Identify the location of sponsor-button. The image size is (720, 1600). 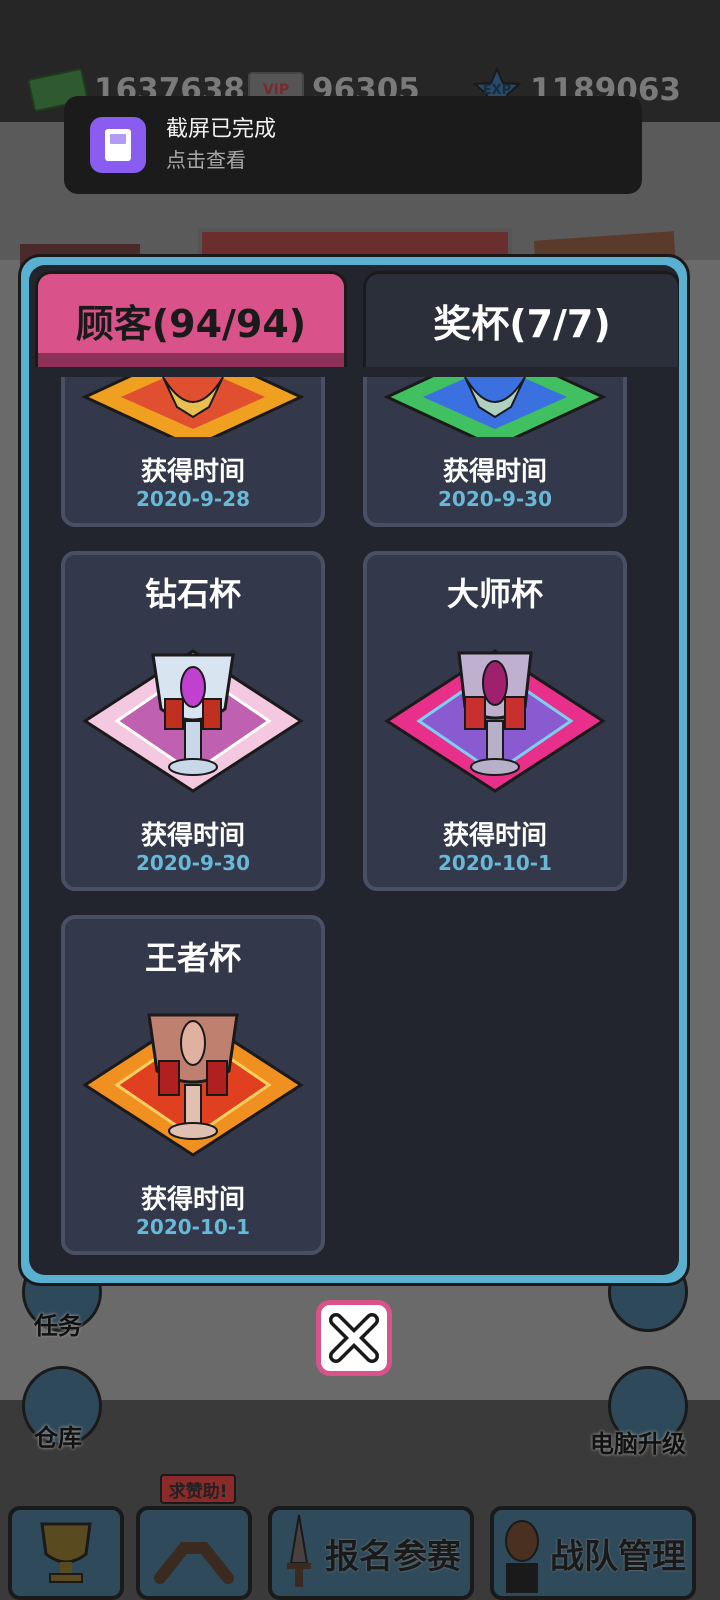
(194, 1553).